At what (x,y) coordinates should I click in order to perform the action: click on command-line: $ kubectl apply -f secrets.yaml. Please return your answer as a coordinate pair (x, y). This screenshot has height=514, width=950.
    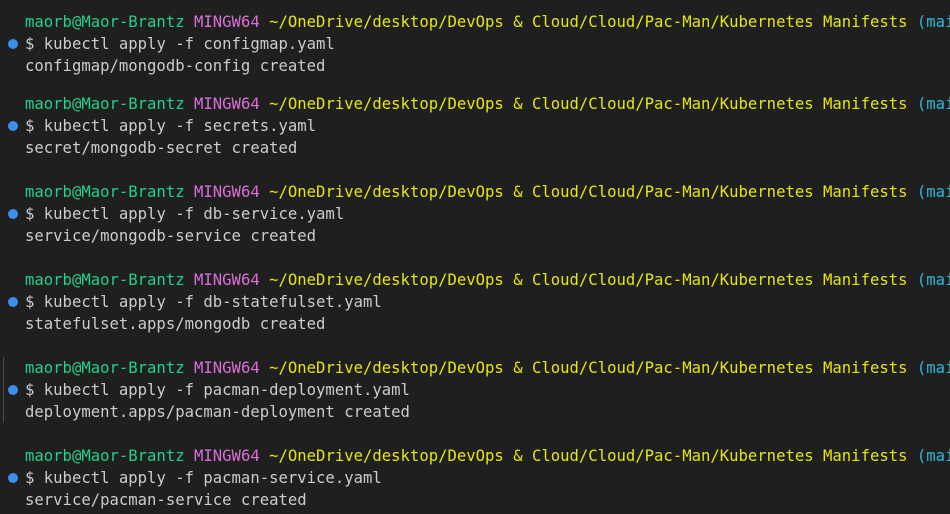
    Looking at the image, I should click on (170, 126).